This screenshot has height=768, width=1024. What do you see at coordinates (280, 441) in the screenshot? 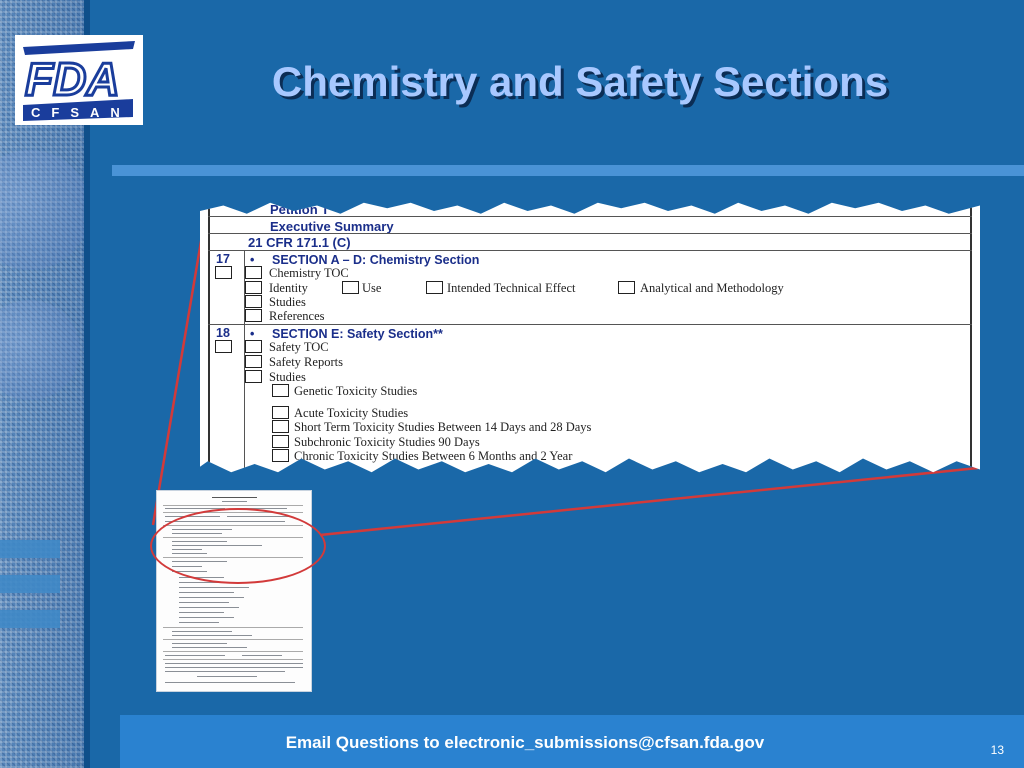
I see `subchronic-toxicity-checkbox` at bounding box center [280, 441].